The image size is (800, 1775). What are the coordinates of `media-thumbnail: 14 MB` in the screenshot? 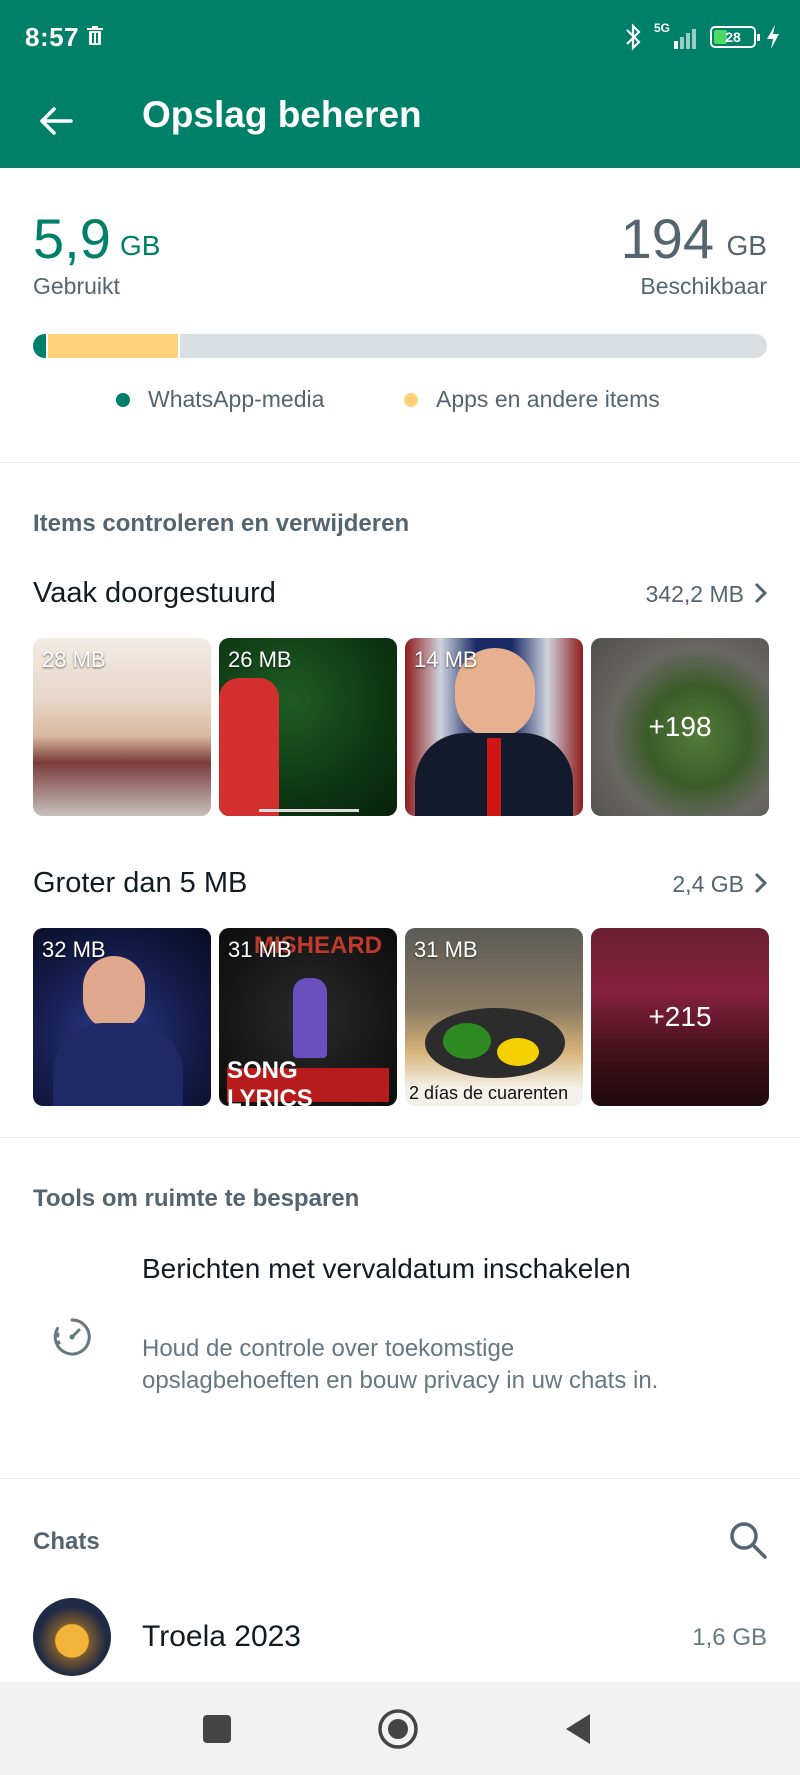 It's located at (494, 727).